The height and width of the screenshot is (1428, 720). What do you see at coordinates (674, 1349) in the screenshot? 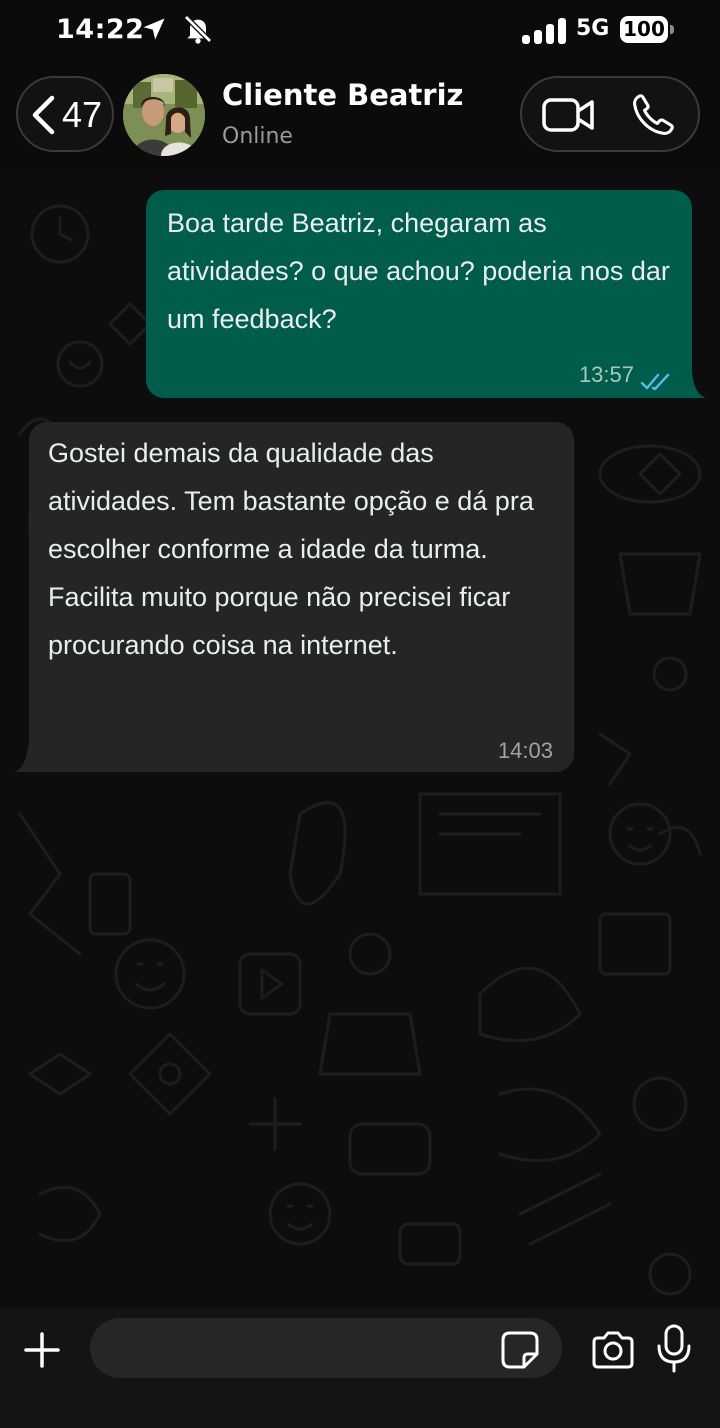
I see `microphone-icon` at bounding box center [674, 1349].